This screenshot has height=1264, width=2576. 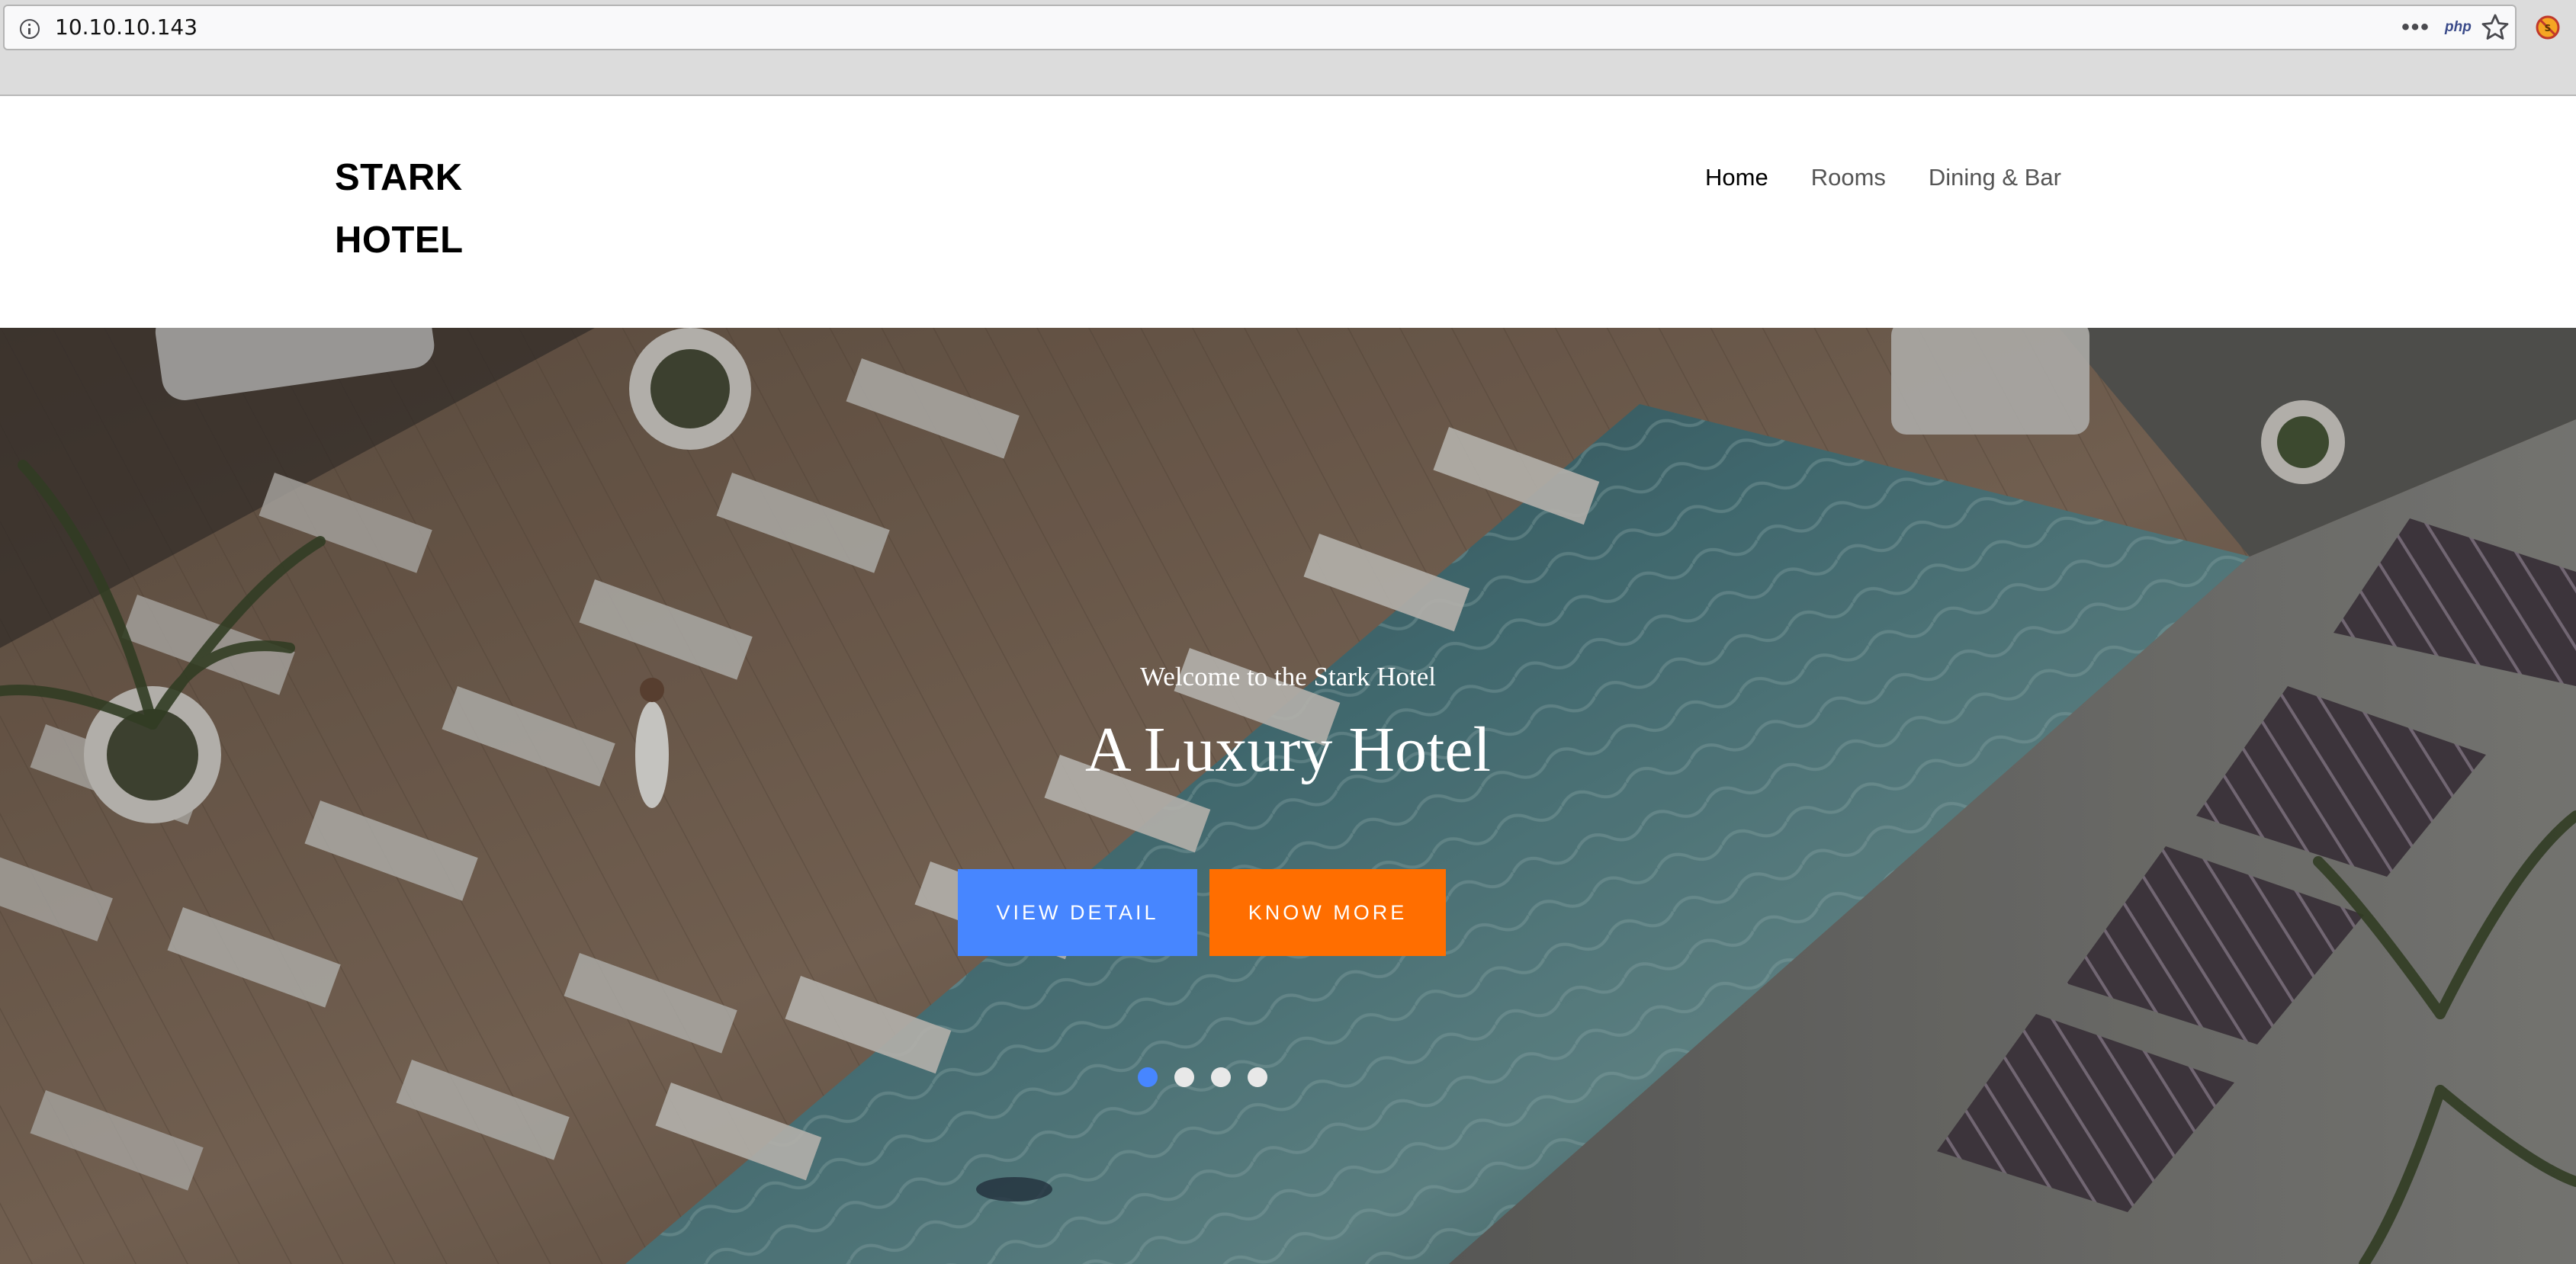 What do you see at coordinates (1736, 178) in the screenshot?
I see `nav-home: Home` at bounding box center [1736, 178].